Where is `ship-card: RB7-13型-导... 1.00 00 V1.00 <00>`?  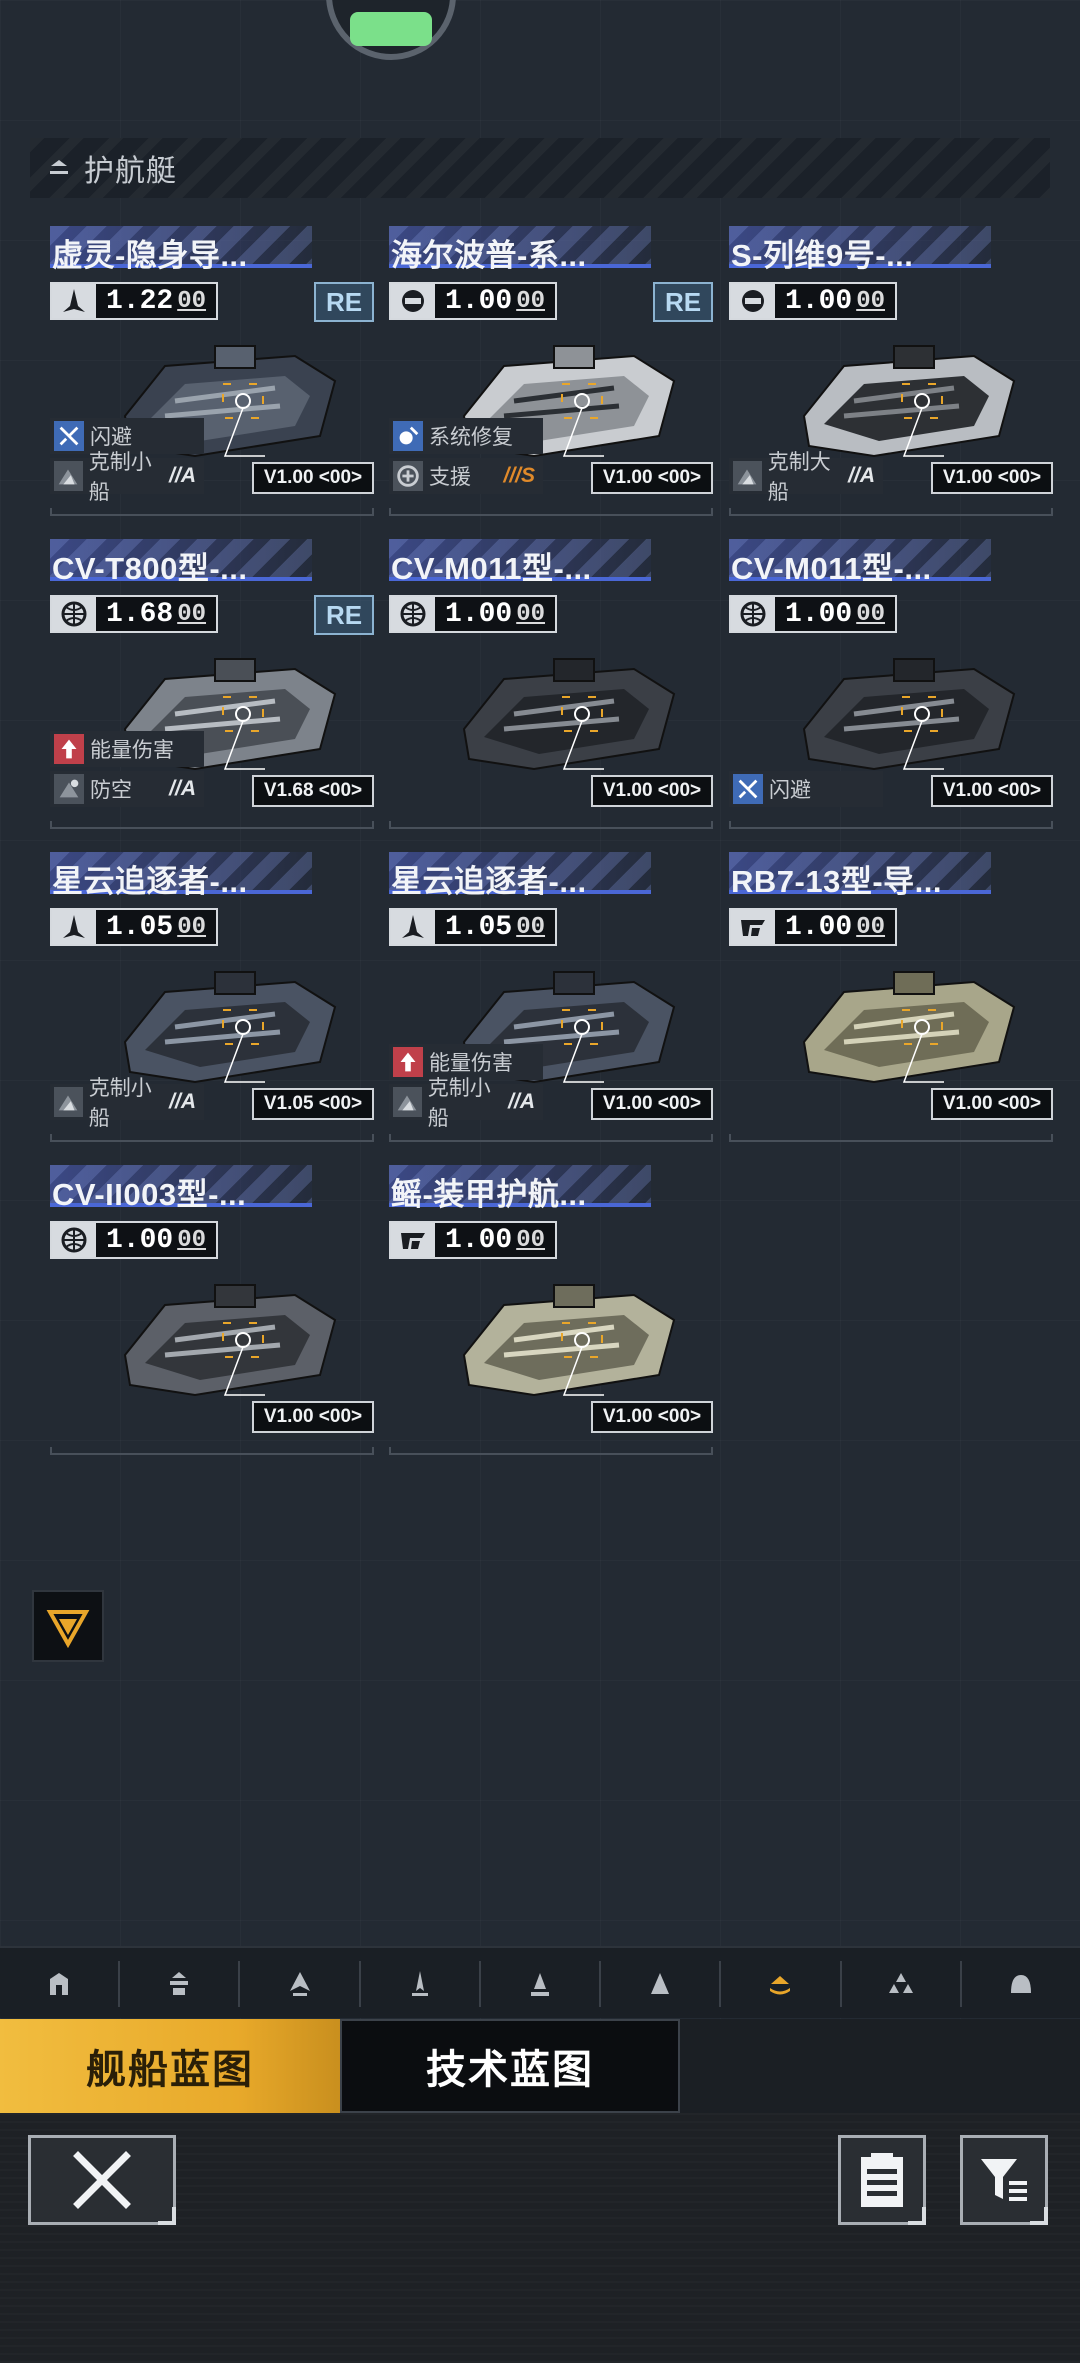
ship-card: RB7-13型-导... 1.00 00 V1.00 <00> is located at coordinates (894, 1002).